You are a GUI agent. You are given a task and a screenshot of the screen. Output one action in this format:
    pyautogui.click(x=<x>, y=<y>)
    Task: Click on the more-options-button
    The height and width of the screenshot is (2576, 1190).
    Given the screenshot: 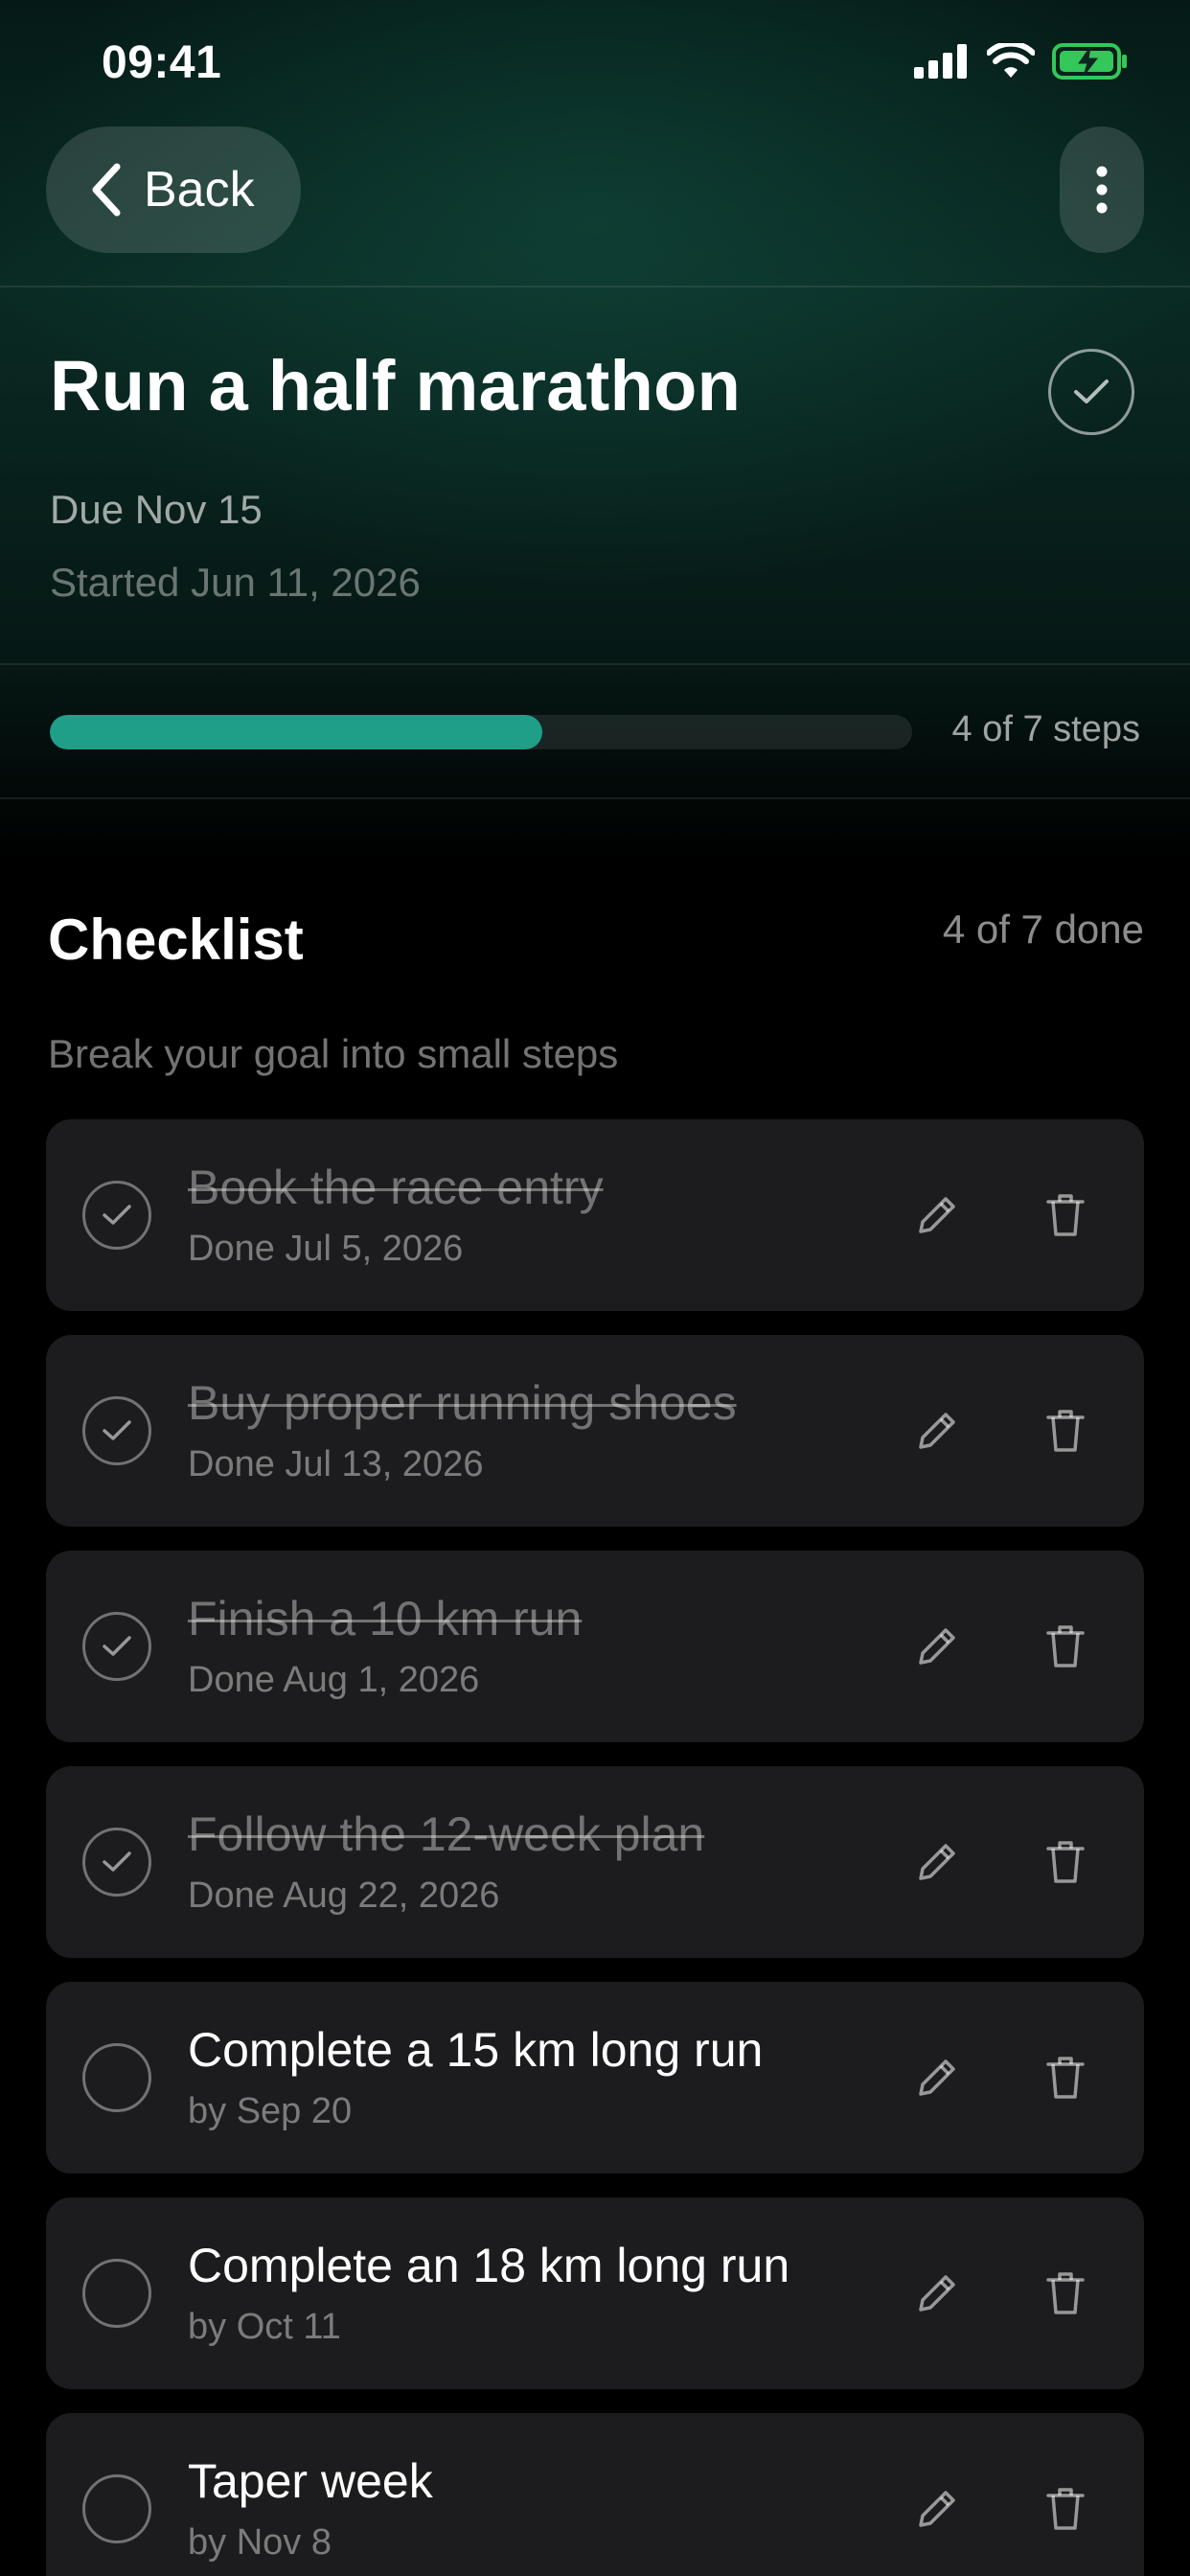 What is the action you would take?
    pyautogui.click(x=1102, y=189)
    